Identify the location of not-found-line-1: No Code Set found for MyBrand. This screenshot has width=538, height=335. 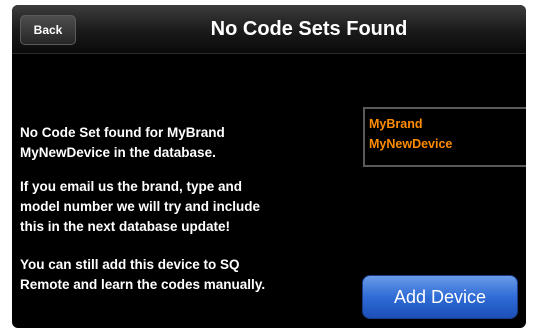
(122, 132).